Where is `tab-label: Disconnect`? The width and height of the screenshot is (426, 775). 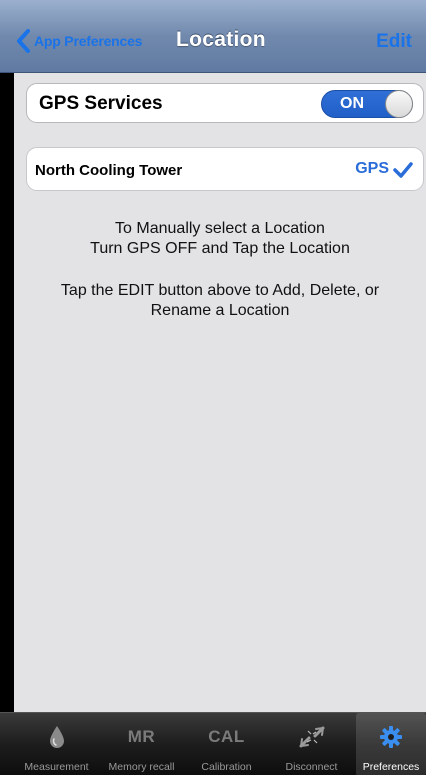 tab-label: Disconnect is located at coordinates (311, 767).